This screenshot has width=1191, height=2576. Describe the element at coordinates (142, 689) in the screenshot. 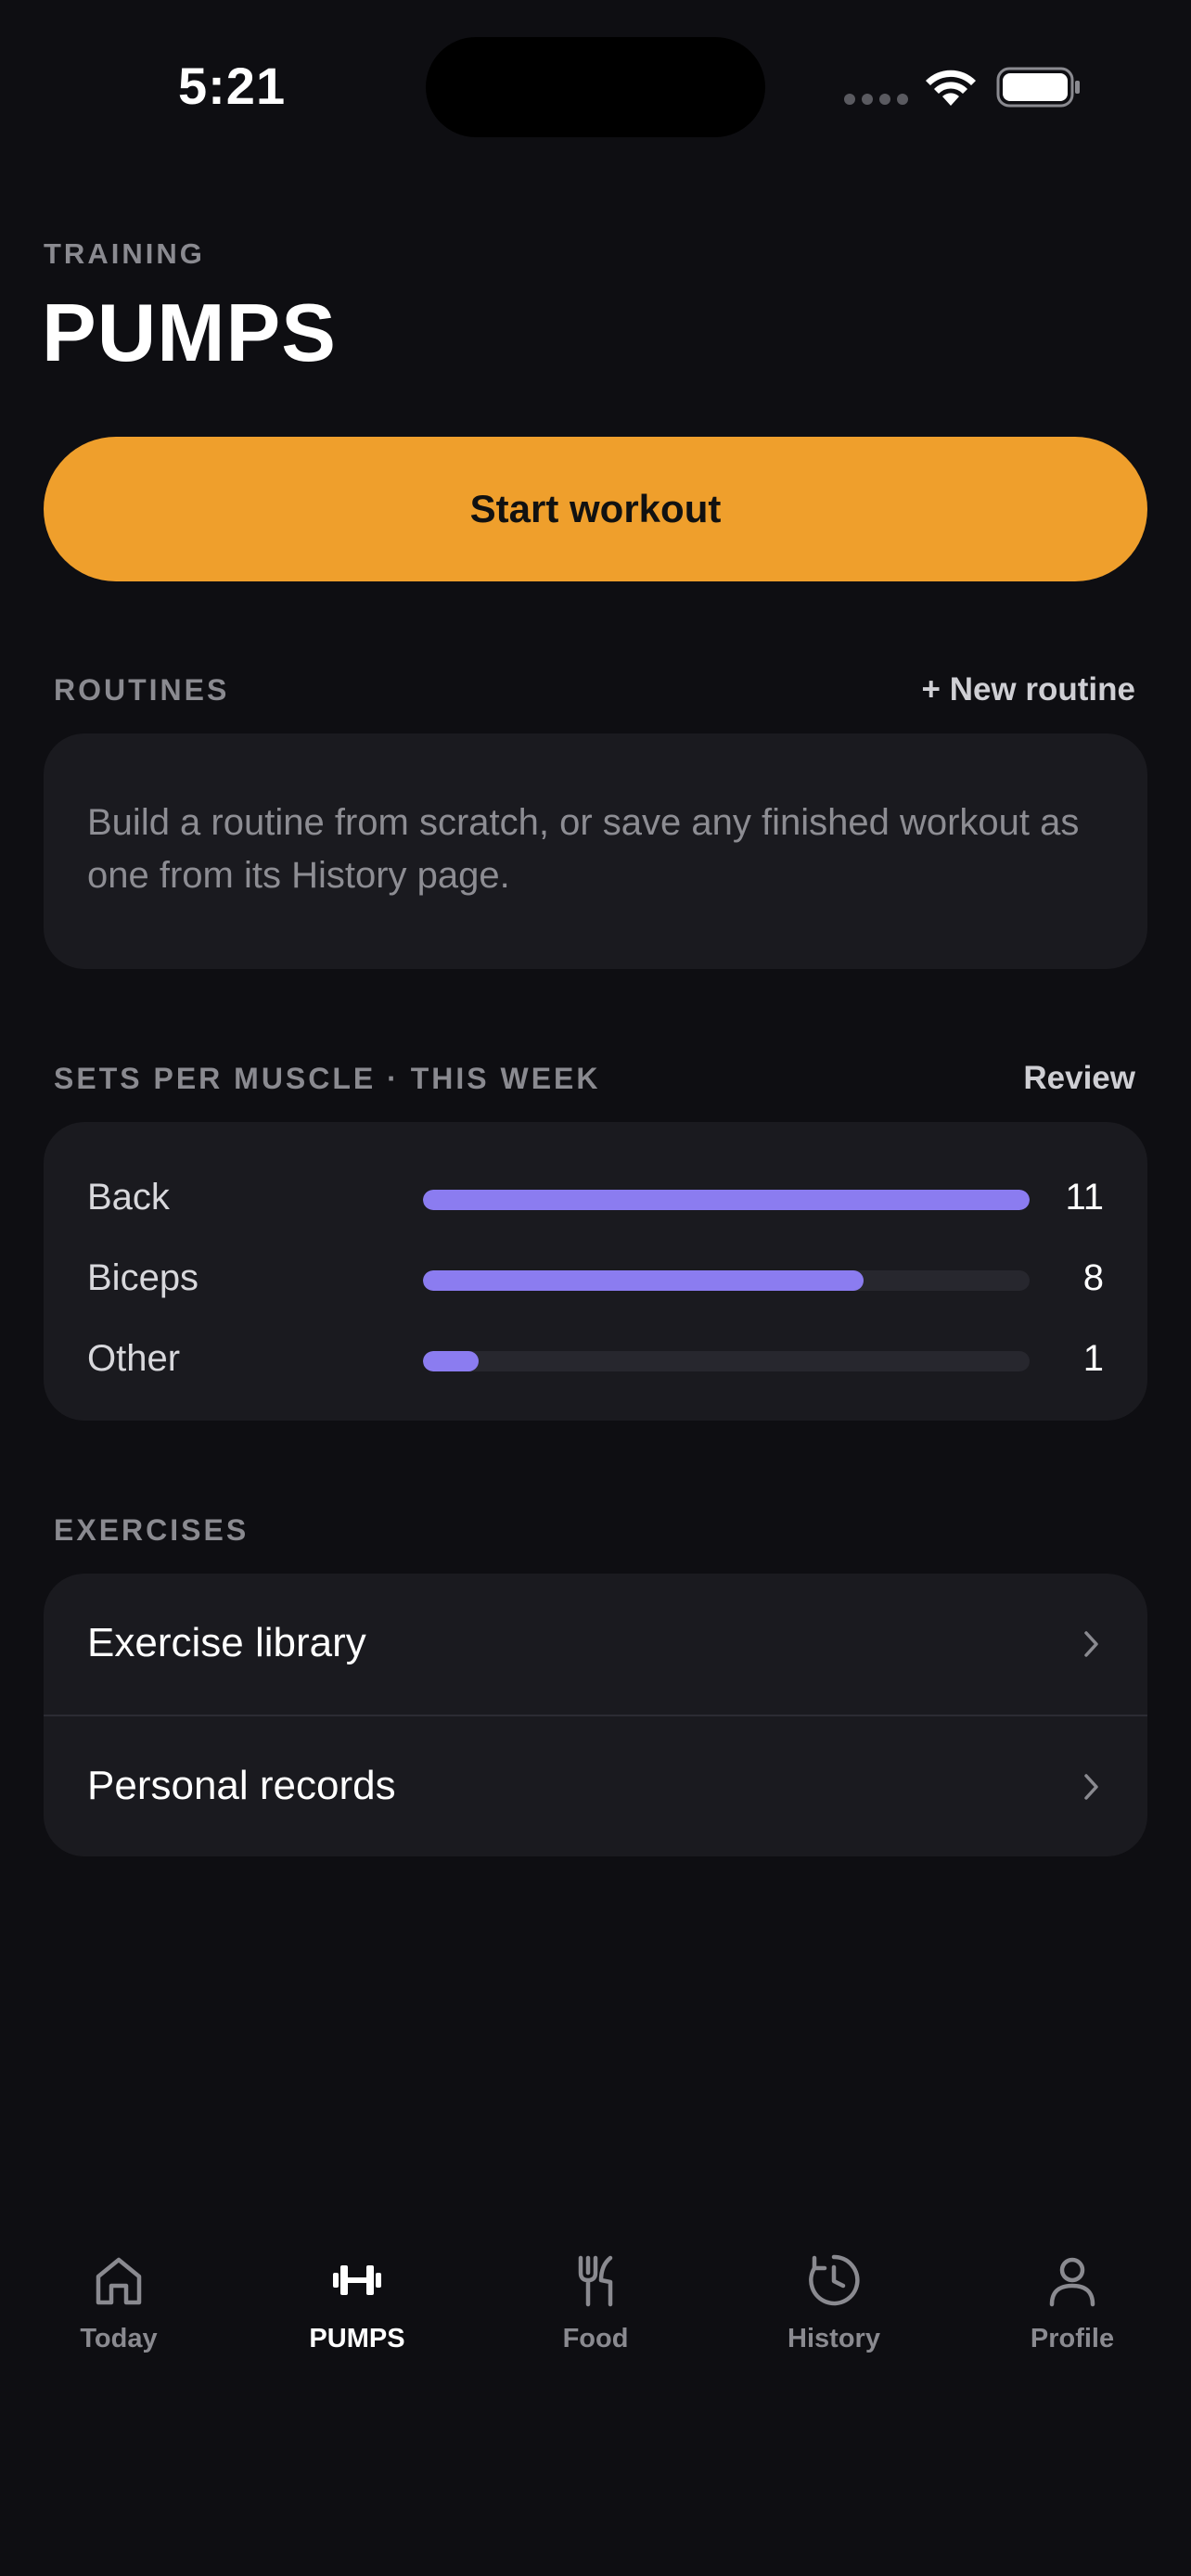

I see `routines-section-label: ROUTINES` at that location.